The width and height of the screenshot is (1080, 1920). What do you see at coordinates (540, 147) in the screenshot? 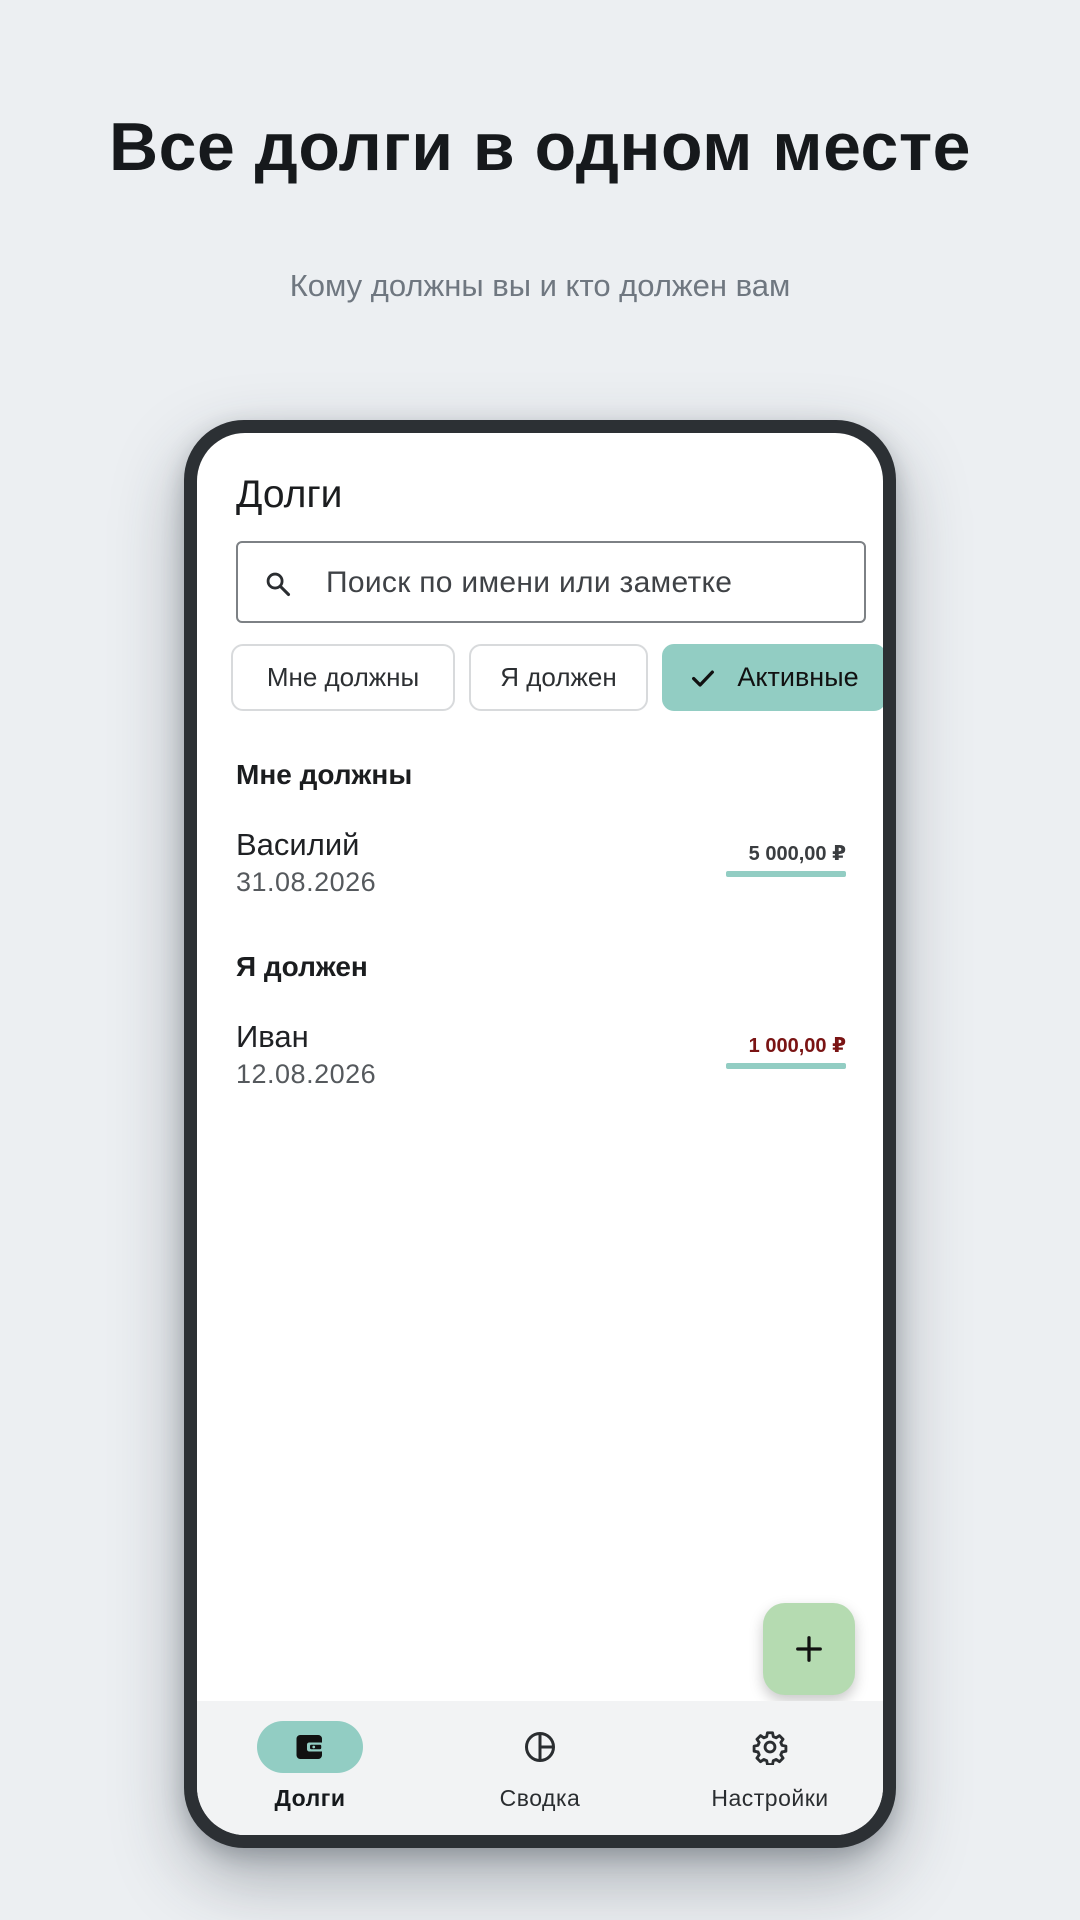
I see `hero-title: Все долги в одном месте` at bounding box center [540, 147].